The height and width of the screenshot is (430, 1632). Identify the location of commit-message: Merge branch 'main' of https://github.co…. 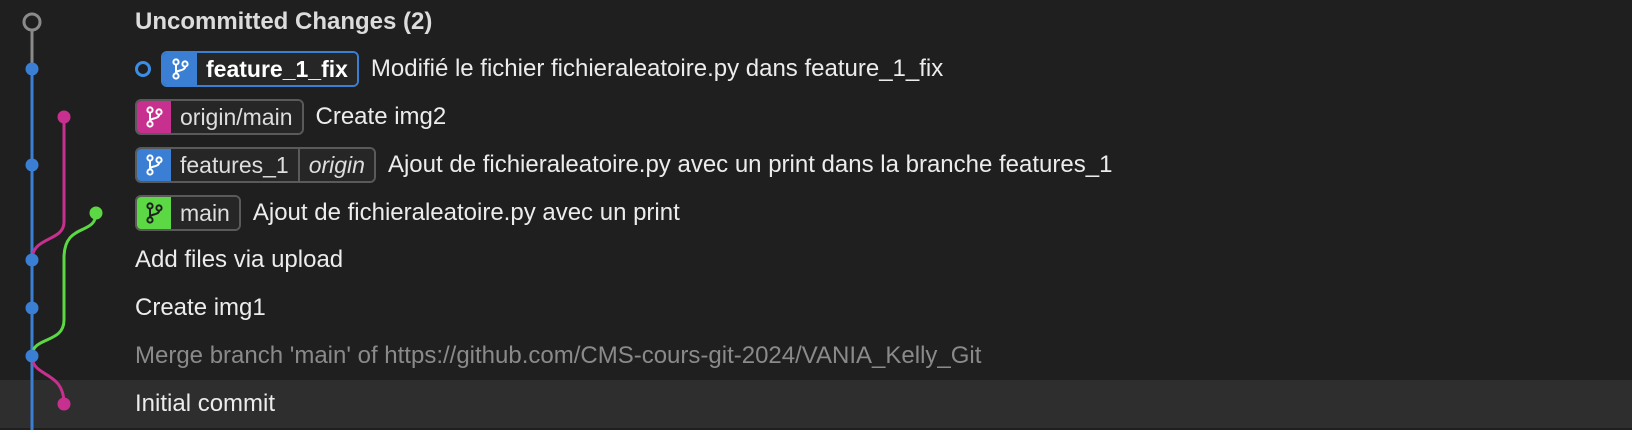
(558, 355).